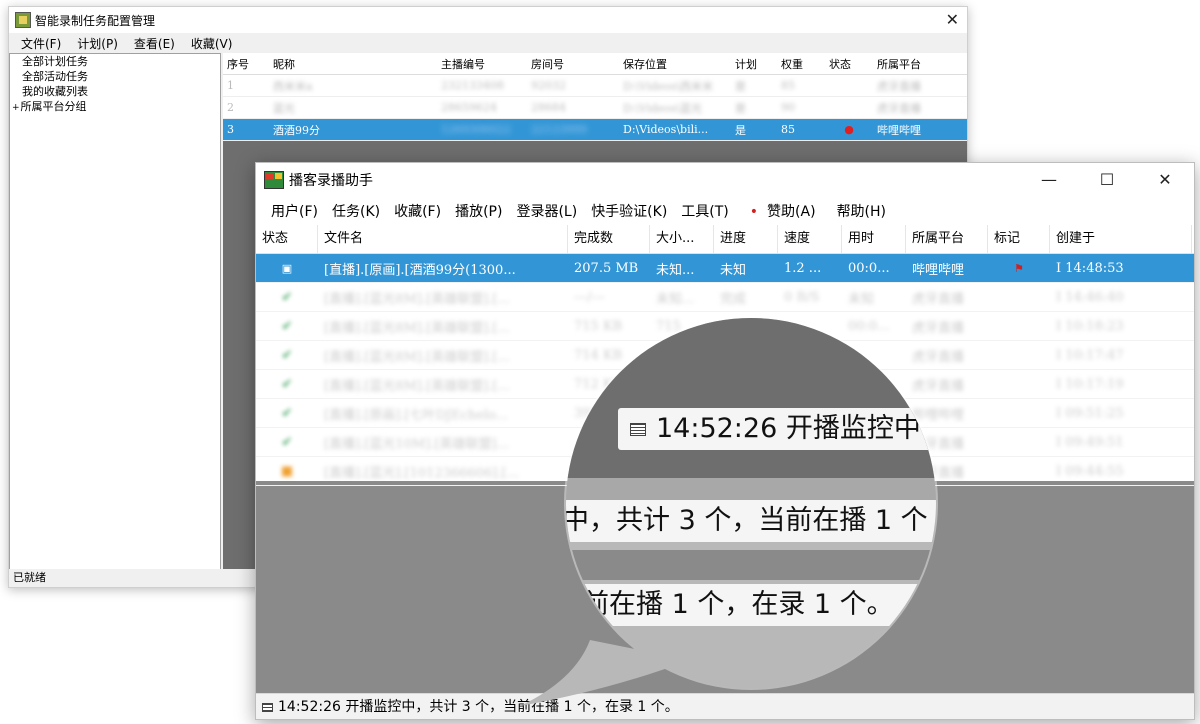 This screenshot has width=1200, height=724. I want to click on magnifier-pointer, so click(605, 673).